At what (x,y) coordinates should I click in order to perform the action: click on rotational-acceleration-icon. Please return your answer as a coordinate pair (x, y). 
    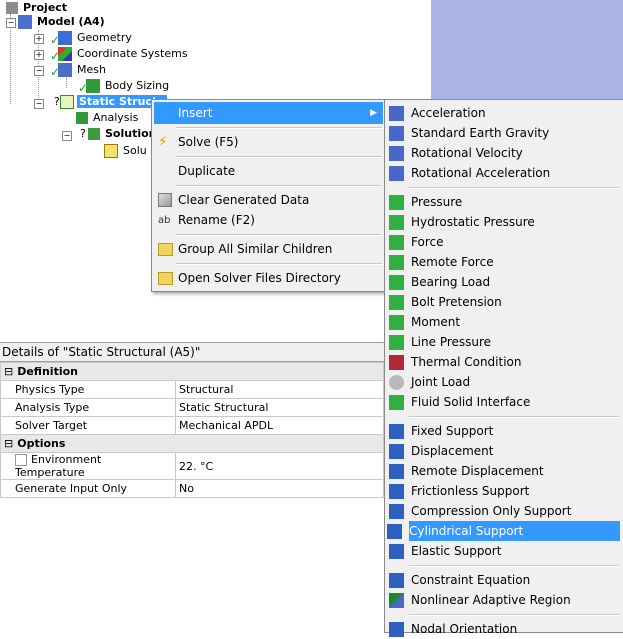
    Looking at the image, I should click on (396, 173).